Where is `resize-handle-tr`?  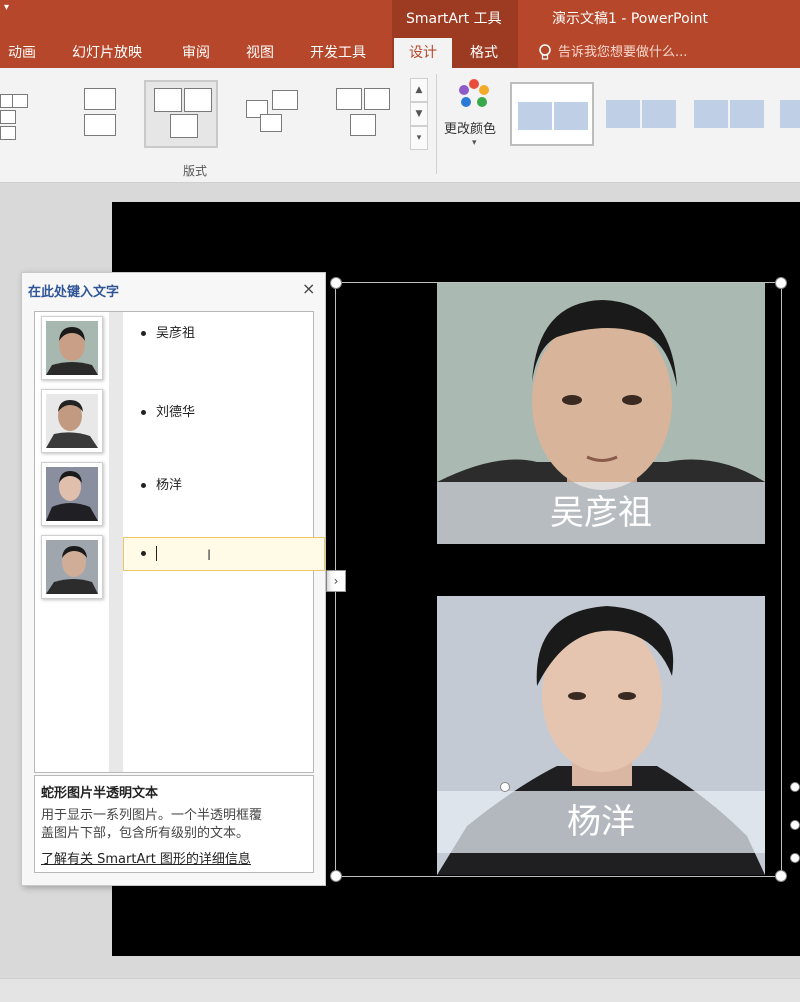 resize-handle-tr is located at coordinates (781, 283).